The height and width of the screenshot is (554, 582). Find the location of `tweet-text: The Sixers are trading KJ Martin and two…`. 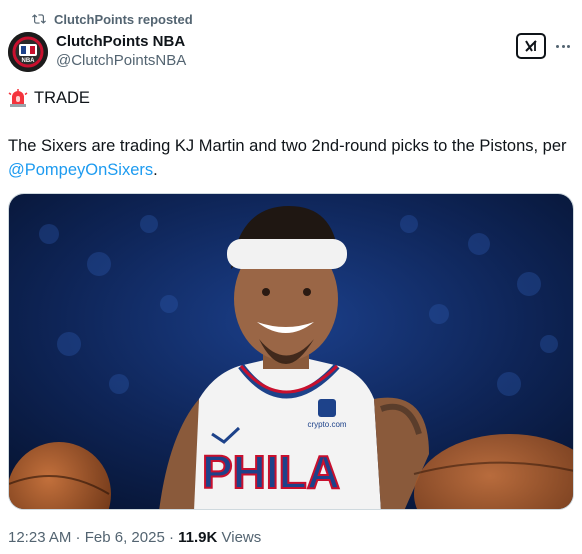

tweet-text: The Sixers are trading KJ Martin and two… is located at coordinates (293, 158).